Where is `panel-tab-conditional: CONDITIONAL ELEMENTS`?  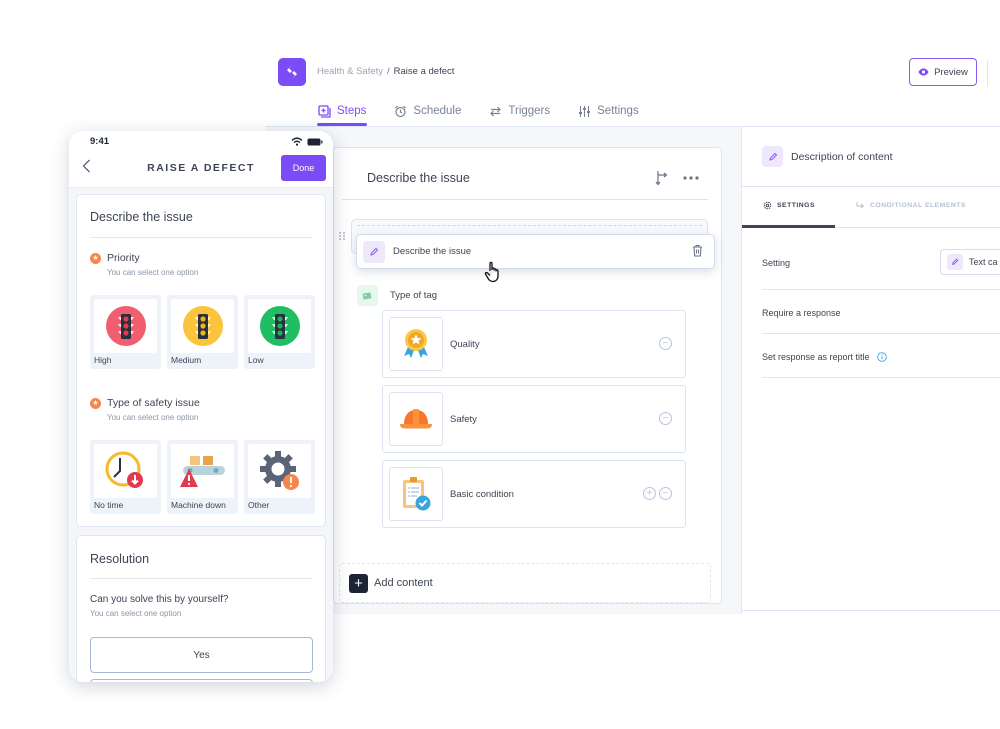 panel-tab-conditional: CONDITIONAL ELEMENTS is located at coordinates (911, 205).